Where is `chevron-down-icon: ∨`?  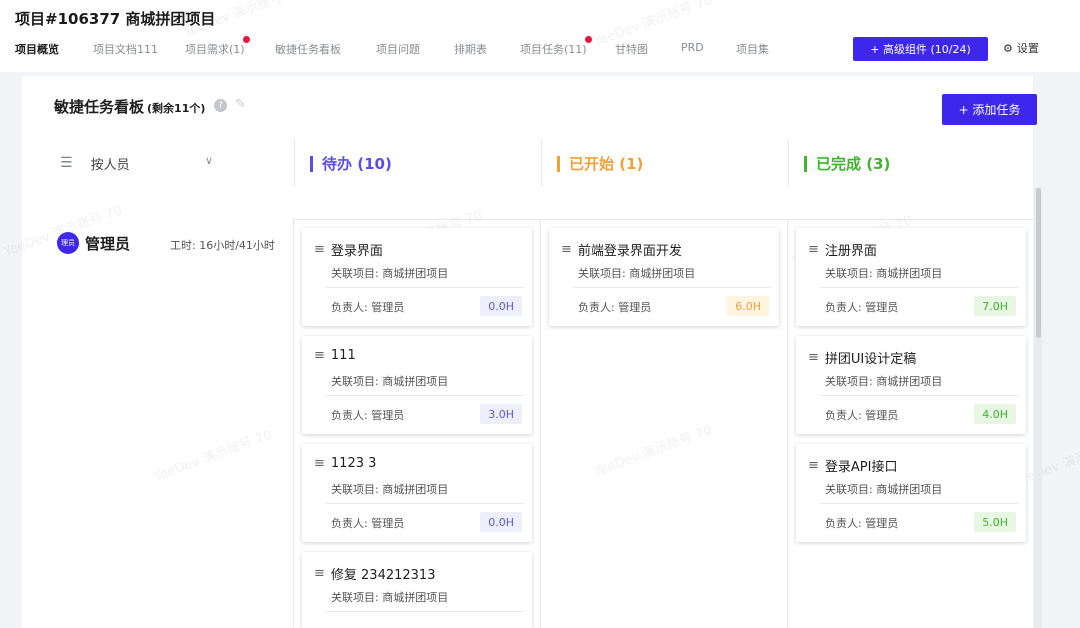
chevron-down-icon: ∨ is located at coordinates (209, 160).